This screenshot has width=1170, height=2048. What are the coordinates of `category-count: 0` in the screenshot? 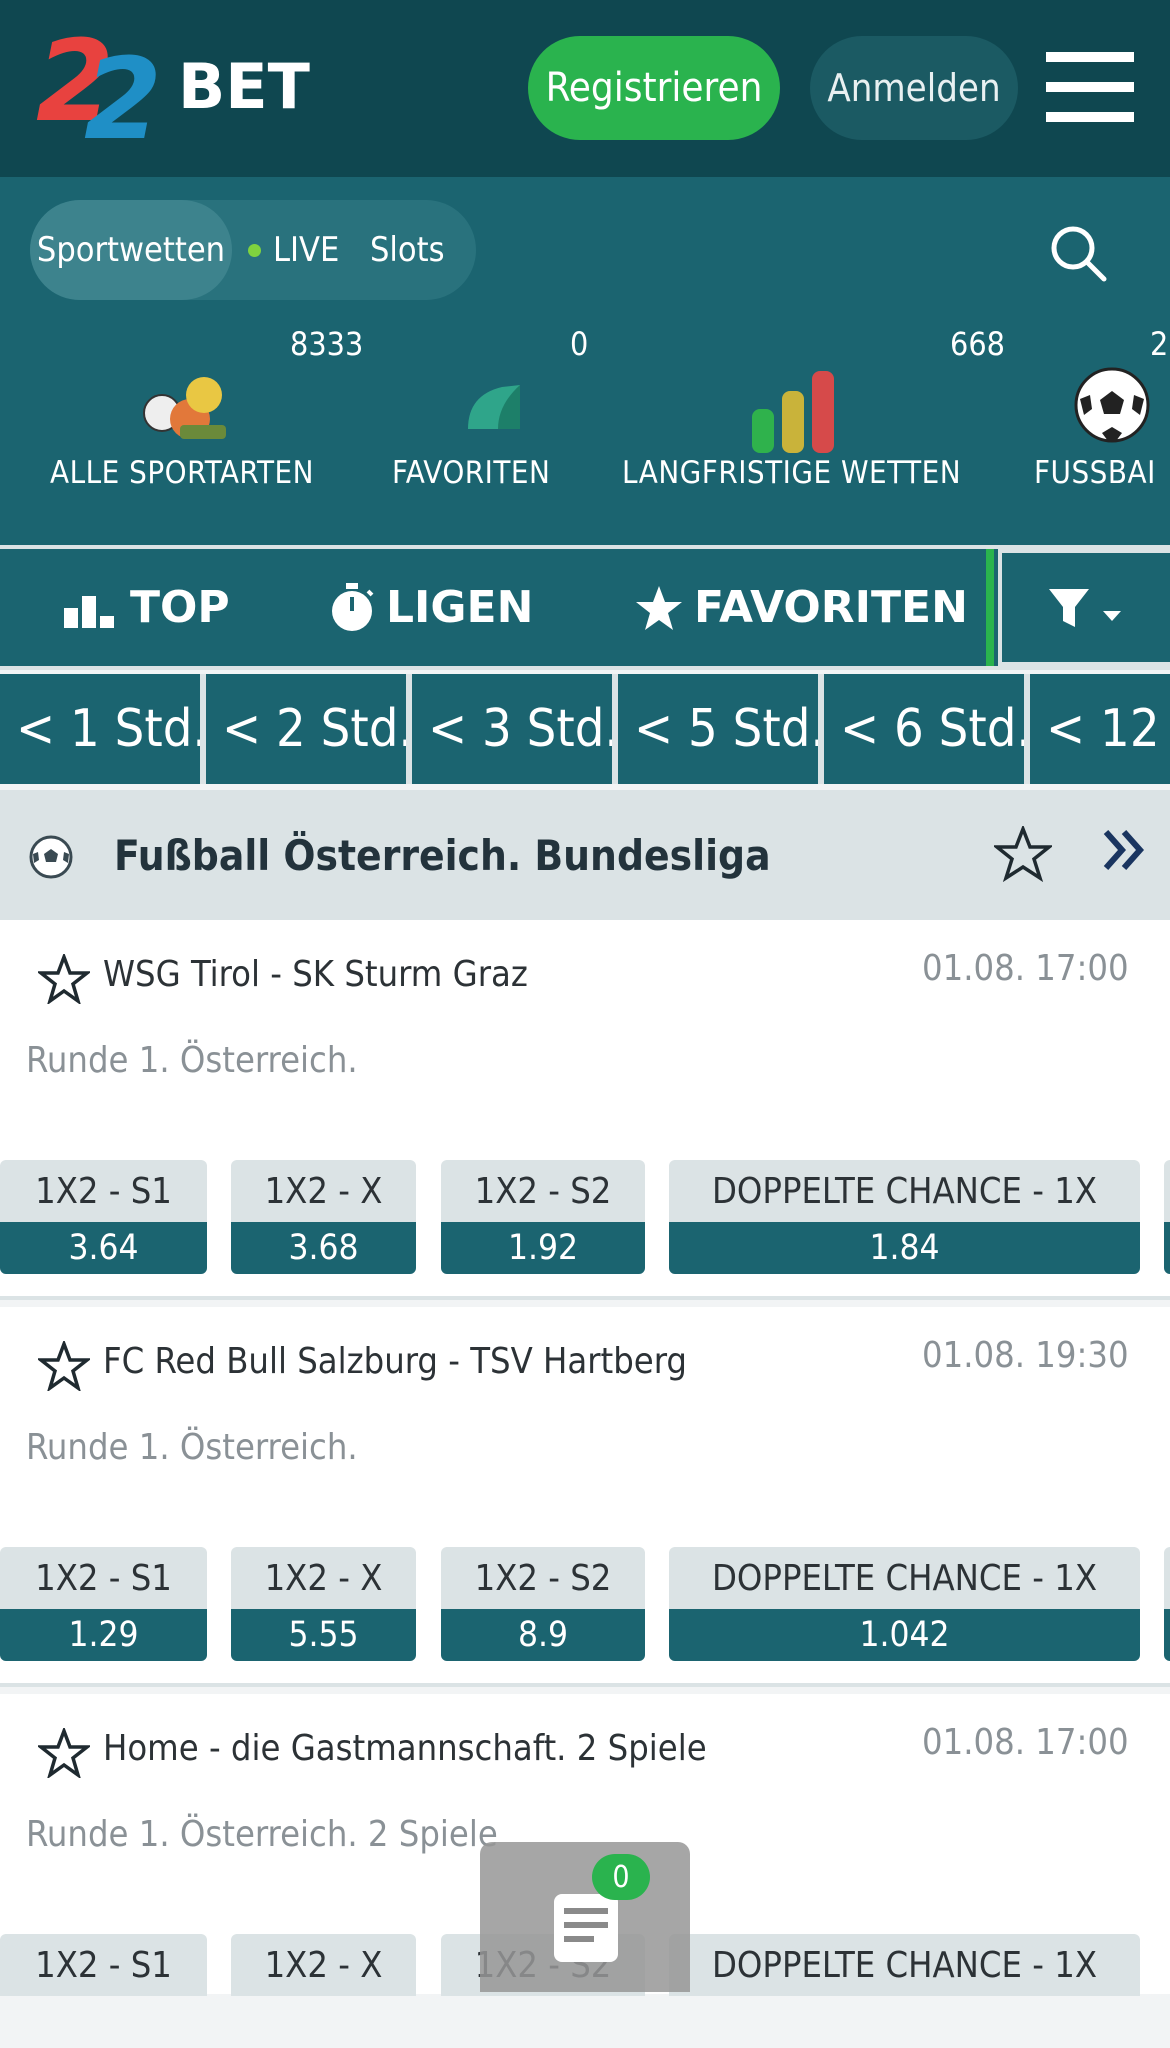 It's located at (579, 344).